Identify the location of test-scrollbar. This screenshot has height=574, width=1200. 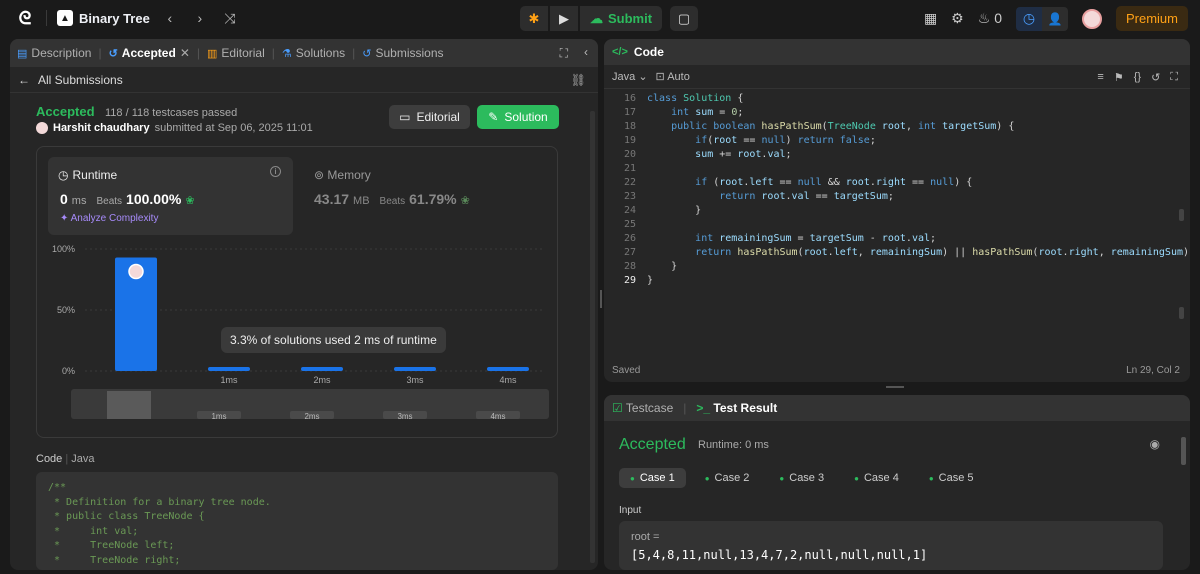
(1183, 451).